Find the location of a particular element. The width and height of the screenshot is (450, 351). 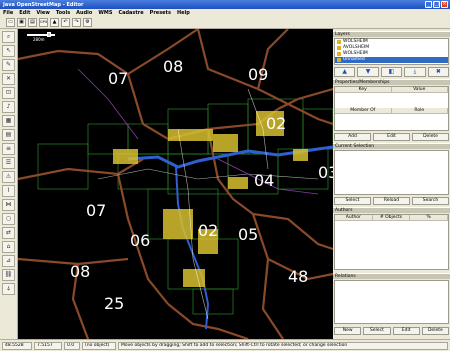

menu-help: Help is located at coordinates (183, 13).